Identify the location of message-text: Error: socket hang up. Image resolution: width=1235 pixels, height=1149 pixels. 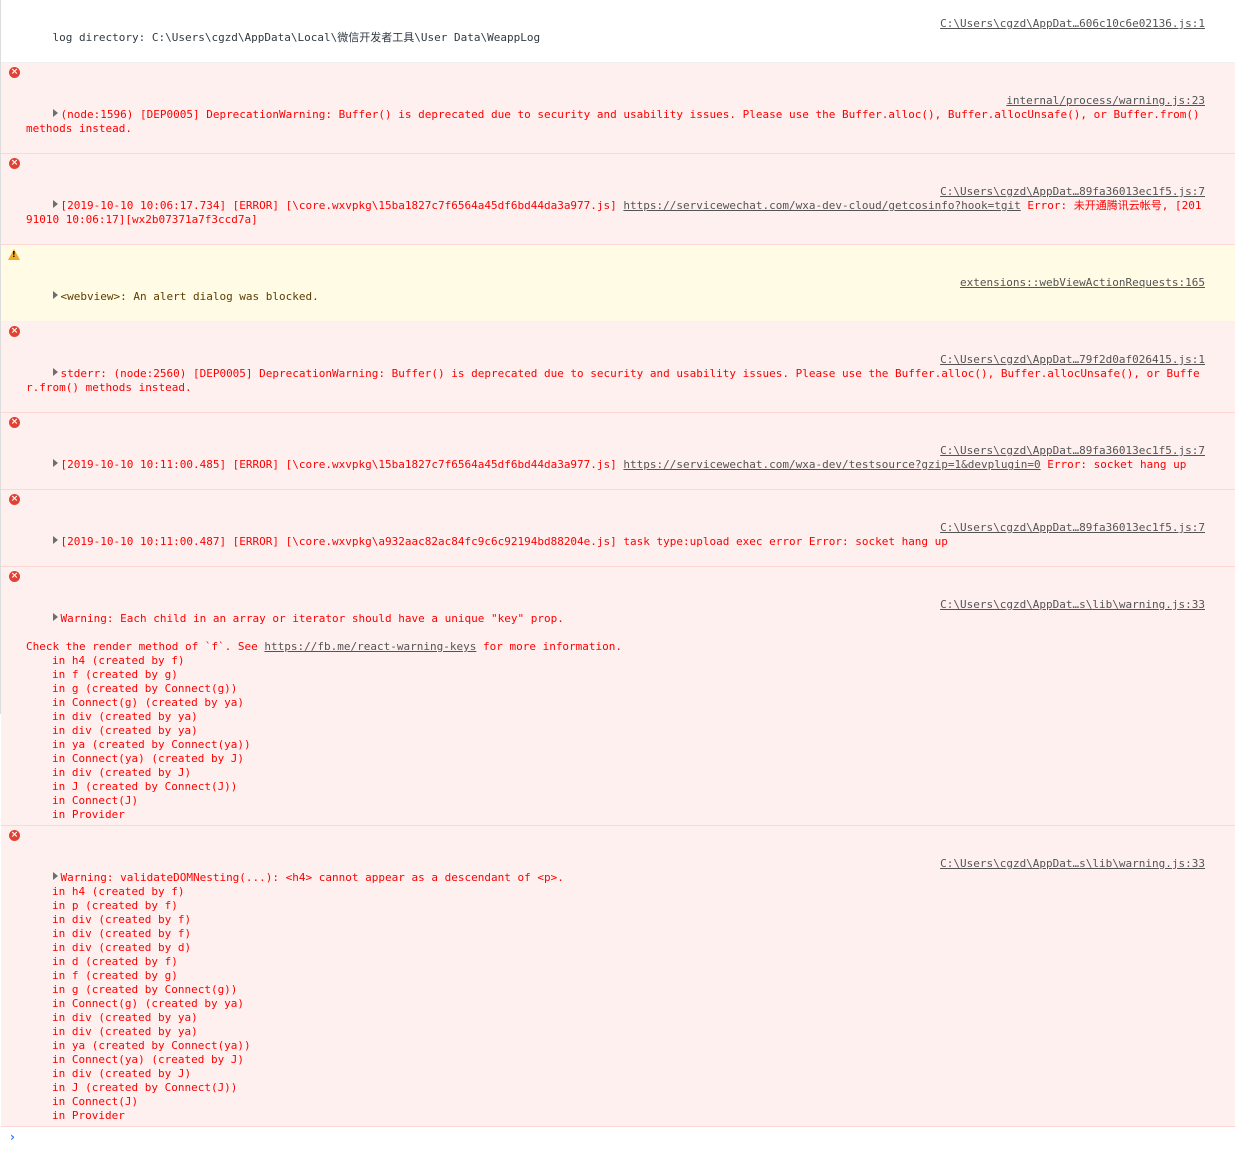
(1113, 464).